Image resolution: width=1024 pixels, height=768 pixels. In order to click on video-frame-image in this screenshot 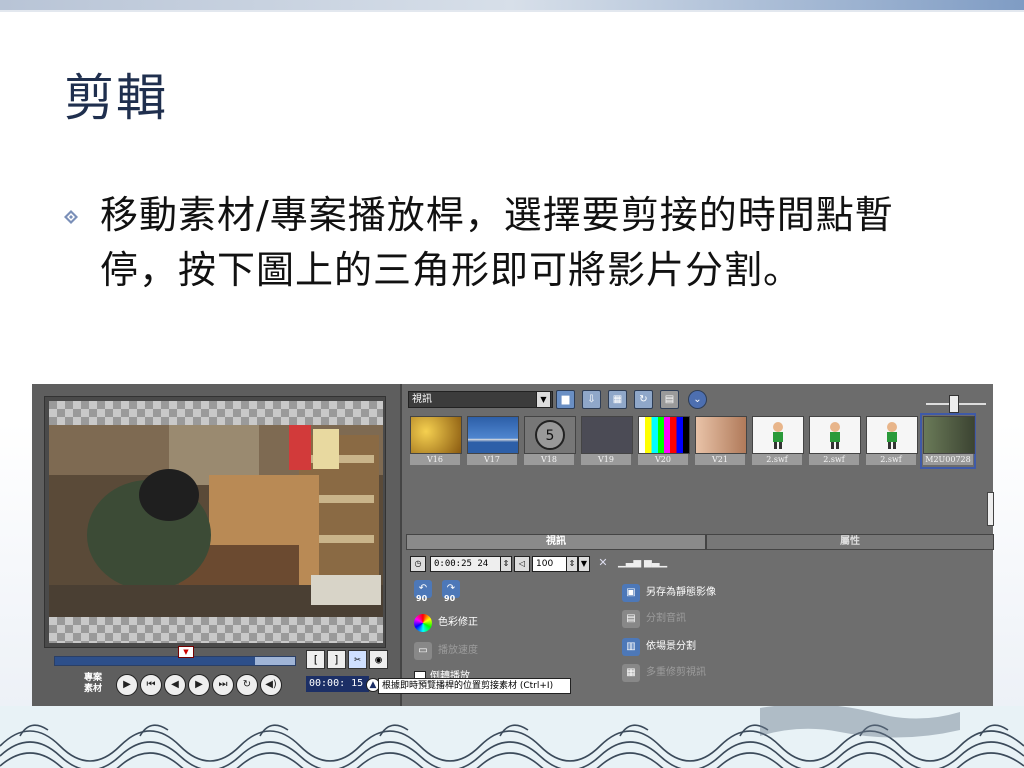, I will do `click(216, 521)`.